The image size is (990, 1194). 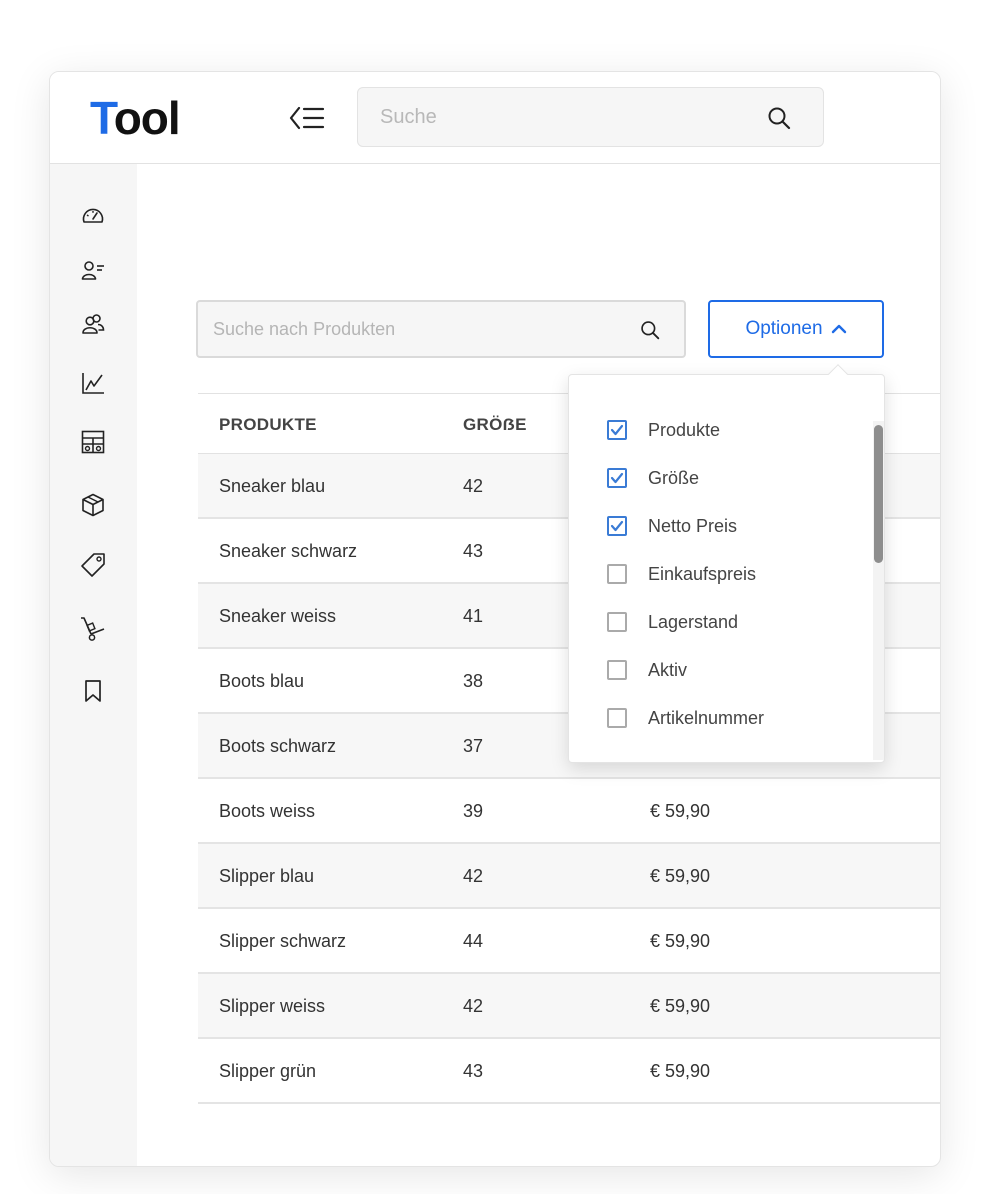 I want to click on sidebar-item-dashboard, so click(x=93, y=217).